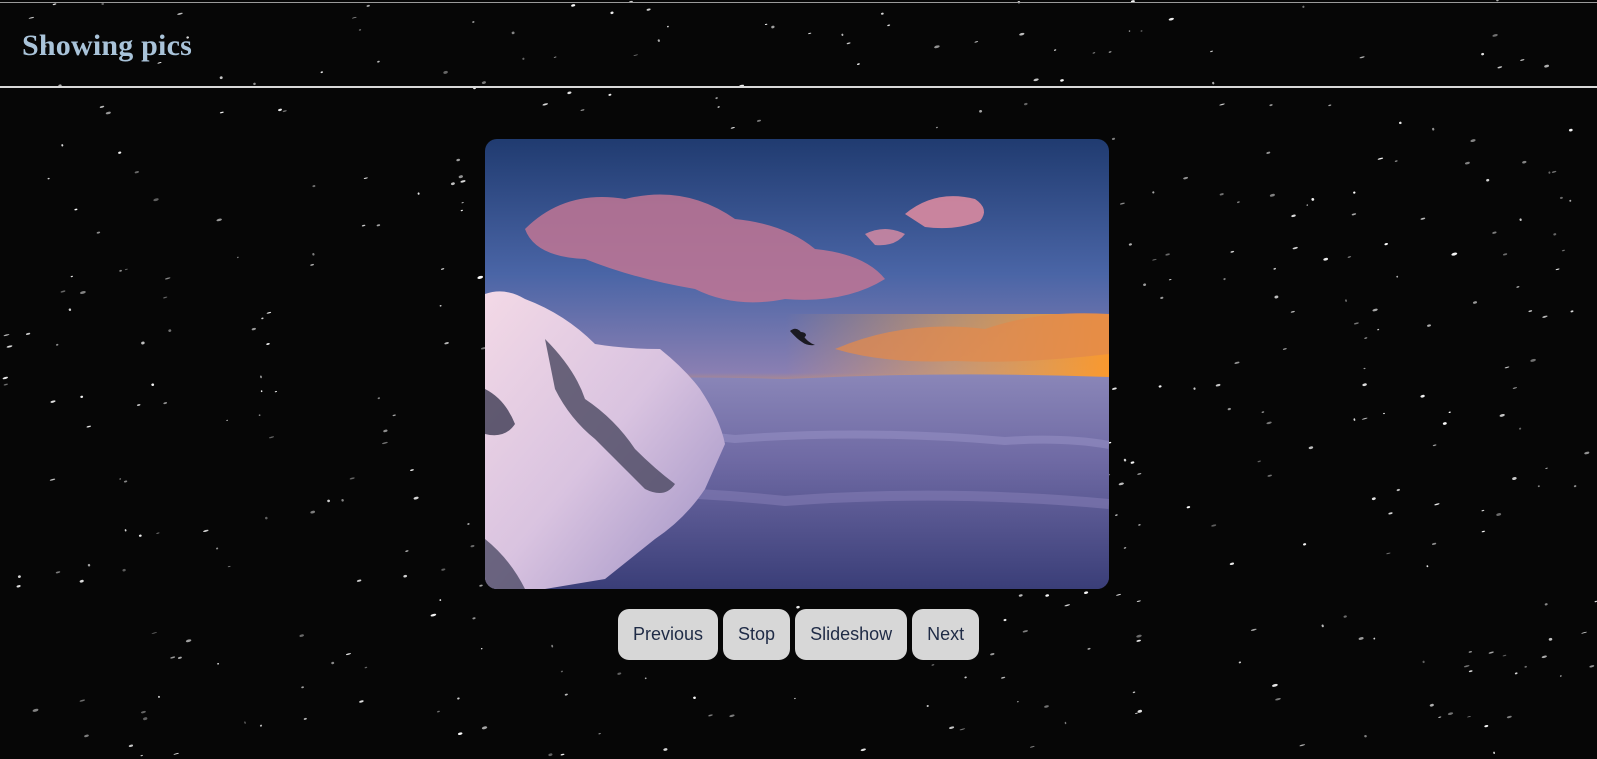 The height and width of the screenshot is (759, 1597). What do you see at coordinates (107, 45) in the screenshot?
I see `page-title: Showing pics` at bounding box center [107, 45].